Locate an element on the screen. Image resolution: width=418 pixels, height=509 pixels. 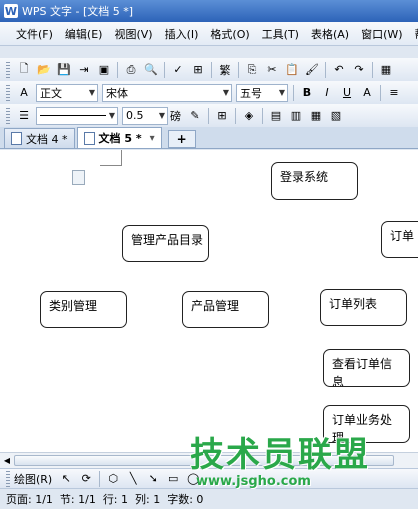
font-size-value: 五号 is located at coordinates (251, 93).